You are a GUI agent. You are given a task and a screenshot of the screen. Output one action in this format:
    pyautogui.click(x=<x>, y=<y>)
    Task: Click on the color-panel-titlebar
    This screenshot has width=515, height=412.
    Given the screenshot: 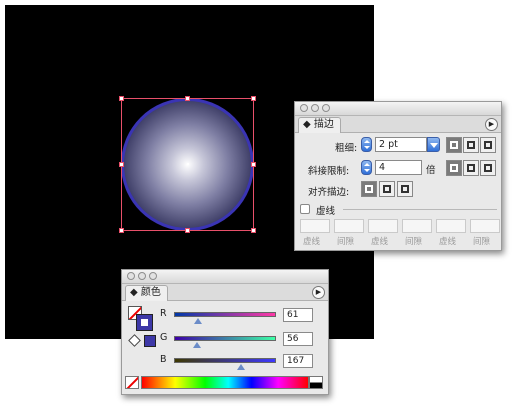 What is the action you would take?
    pyautogui.click(x=225, y=277)
    